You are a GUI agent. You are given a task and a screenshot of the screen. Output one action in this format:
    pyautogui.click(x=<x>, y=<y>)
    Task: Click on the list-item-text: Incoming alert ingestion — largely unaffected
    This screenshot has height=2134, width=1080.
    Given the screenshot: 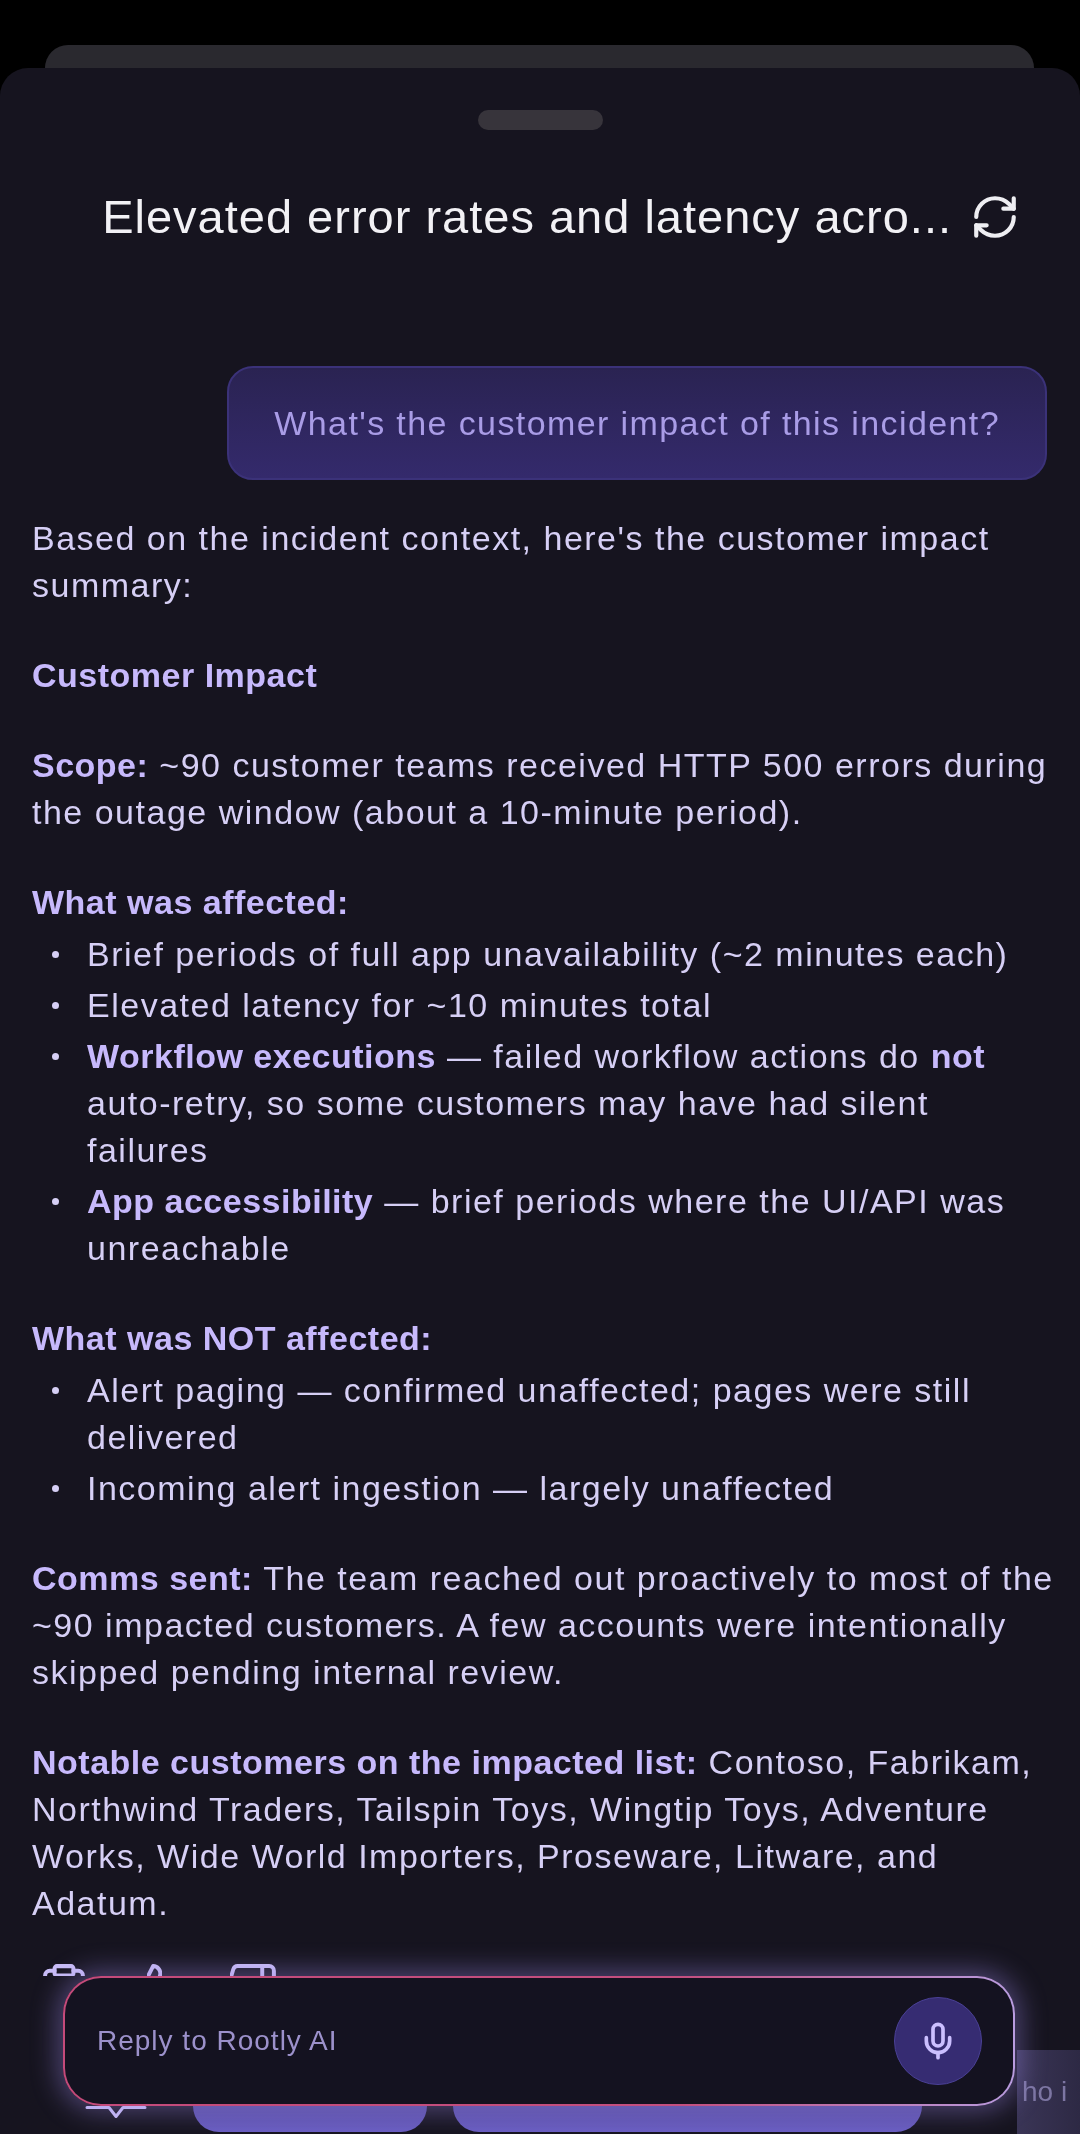 What is the action you would take?
    pyautogui.click(x=461, y=1488)
    